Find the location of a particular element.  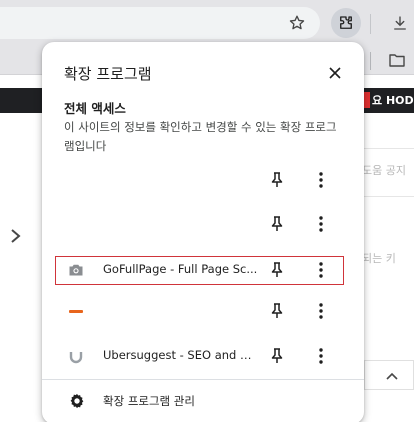

chevron-right-icon is located at coordinates (16, 236).